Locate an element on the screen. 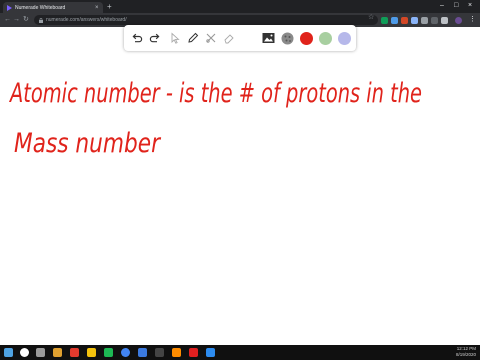  search-icon is located at coordinates (24, 352).